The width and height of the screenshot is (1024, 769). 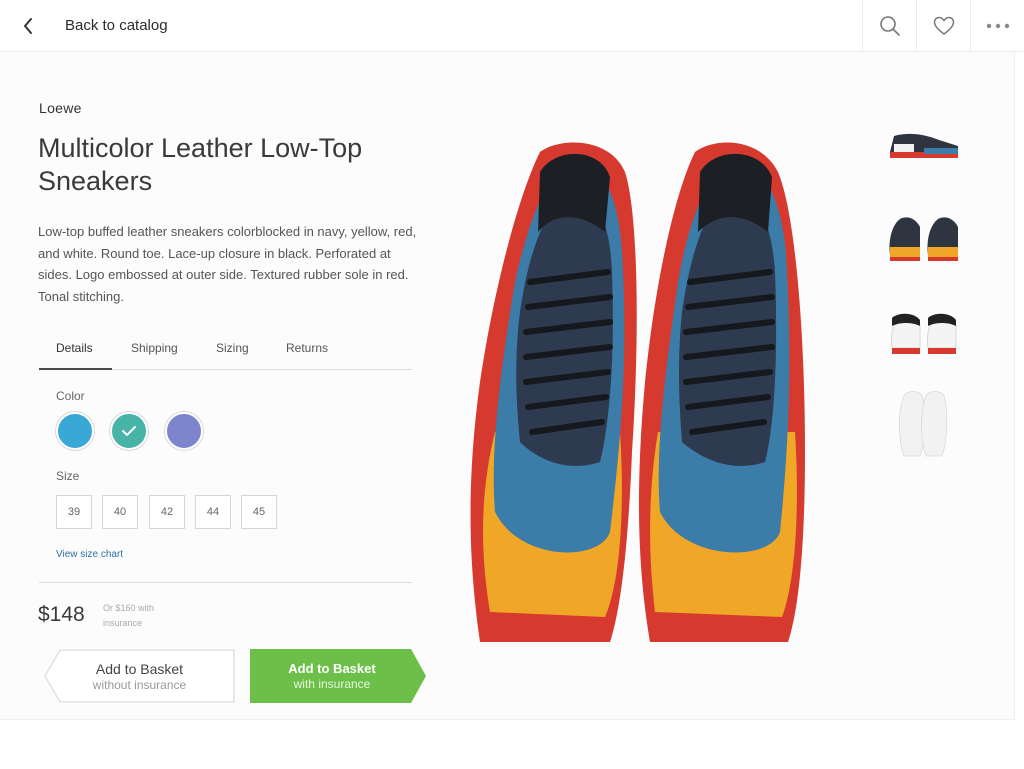 I want to click on product-title: Multicolor Leather Low-Top Sneakers, so click(x=200, y=164).